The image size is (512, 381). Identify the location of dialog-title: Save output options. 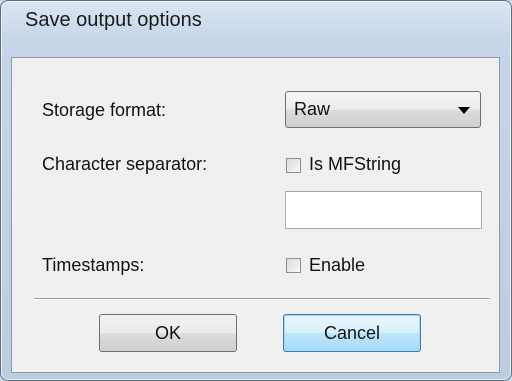
(113, 20).